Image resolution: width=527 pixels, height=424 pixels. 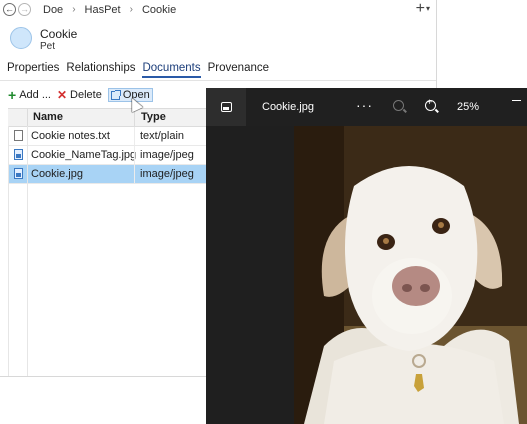 I want to click on avatar, so click(x=21, y=38).